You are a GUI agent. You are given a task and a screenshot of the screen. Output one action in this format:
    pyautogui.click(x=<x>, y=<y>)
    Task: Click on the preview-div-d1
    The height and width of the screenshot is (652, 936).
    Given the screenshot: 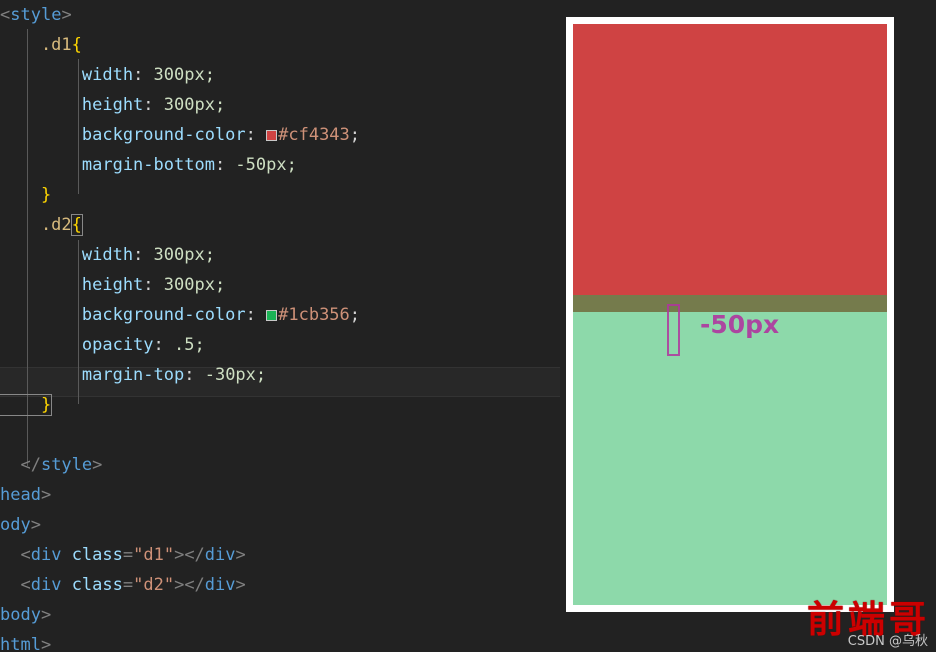 What is the action you would take?
    pyautogui.click(x=730, y=168)
    